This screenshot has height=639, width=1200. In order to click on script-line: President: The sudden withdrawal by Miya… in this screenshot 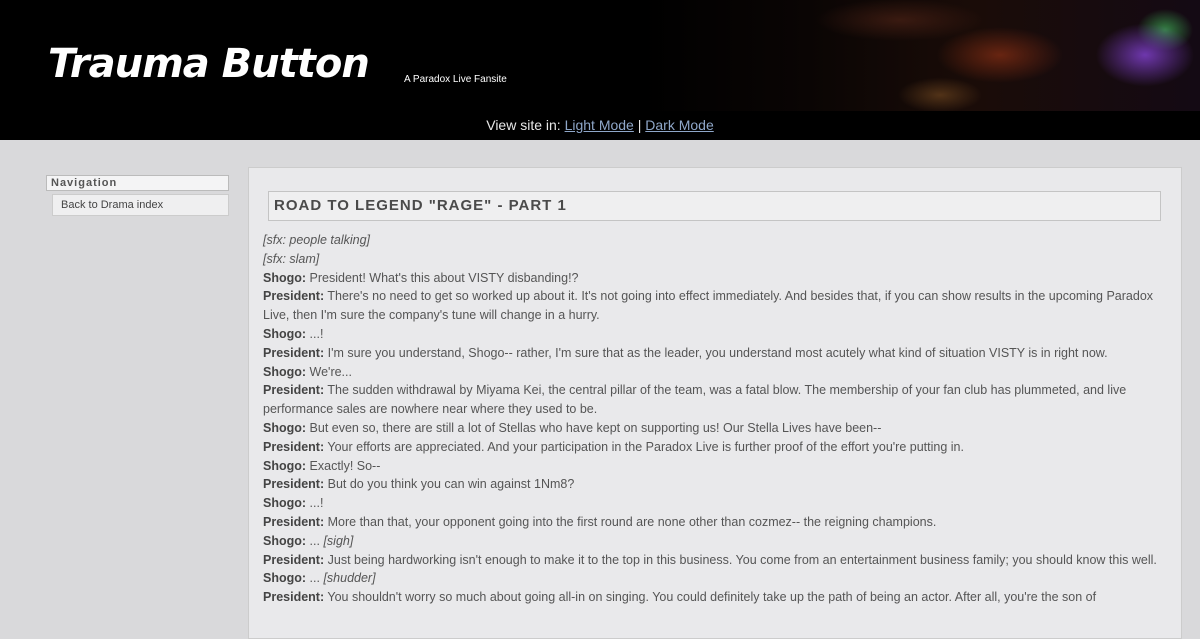, I will do `click(713, 400)`.